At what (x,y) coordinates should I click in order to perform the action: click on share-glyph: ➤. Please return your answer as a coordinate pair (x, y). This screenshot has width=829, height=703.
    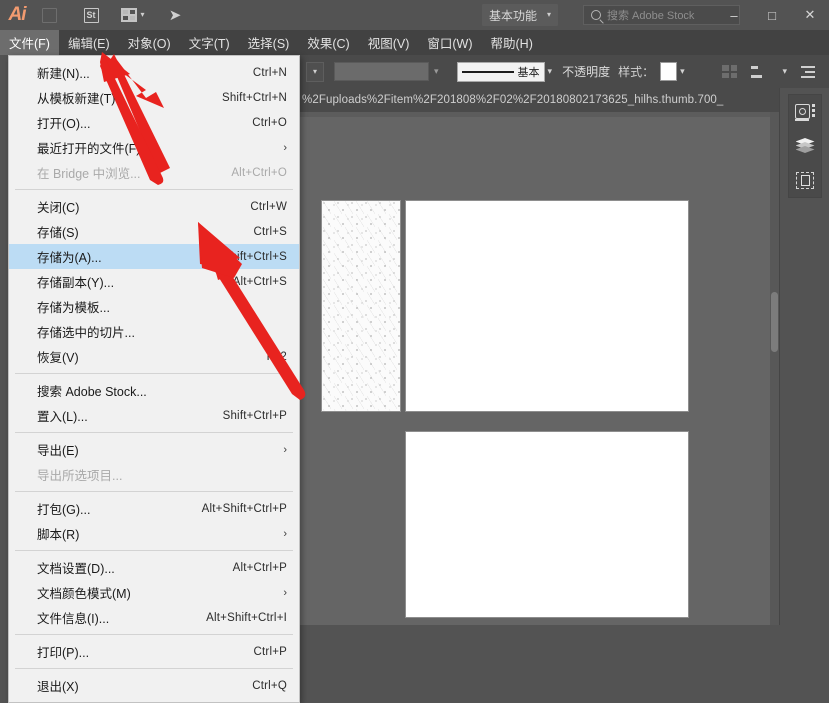
    Looking at the image, I should click on (175, 15).